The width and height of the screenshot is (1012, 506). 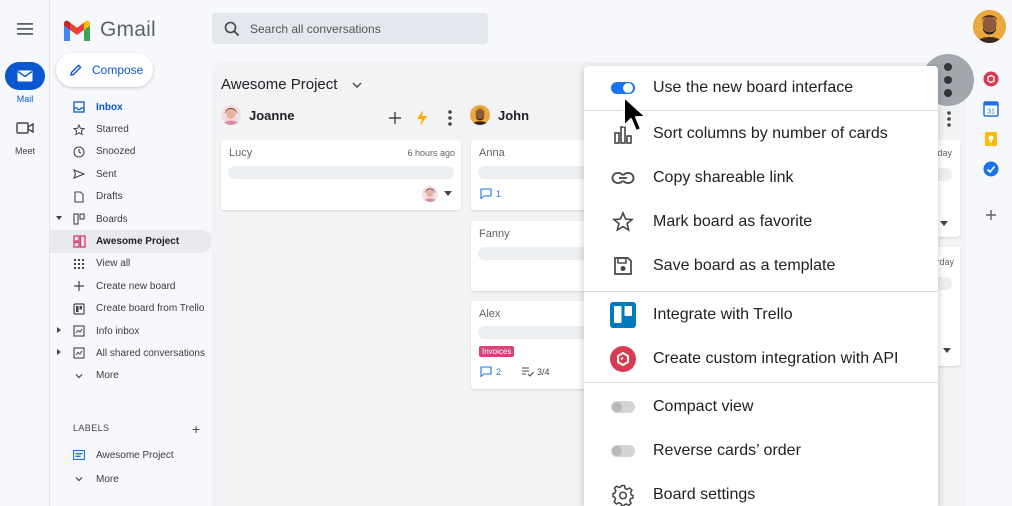 I want to click on sidebar-item-info-inbox: Info inbox, so click(x=131, y=331).